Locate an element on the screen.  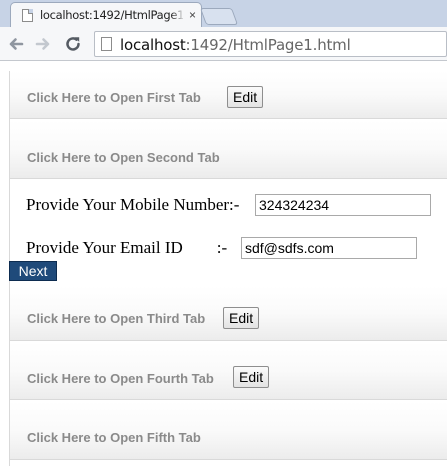
reload-icon is located at coordinates (73, 44).